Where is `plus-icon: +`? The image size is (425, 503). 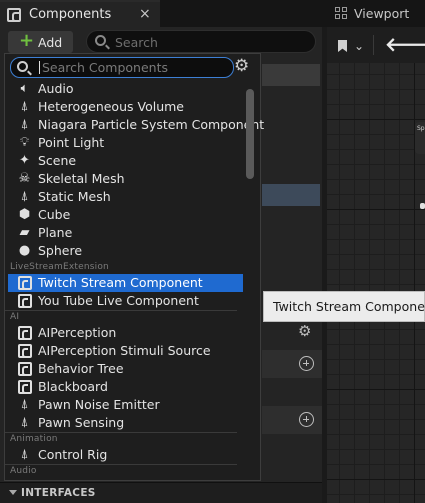
plus-icon: + is located at coordinates (27, 40).